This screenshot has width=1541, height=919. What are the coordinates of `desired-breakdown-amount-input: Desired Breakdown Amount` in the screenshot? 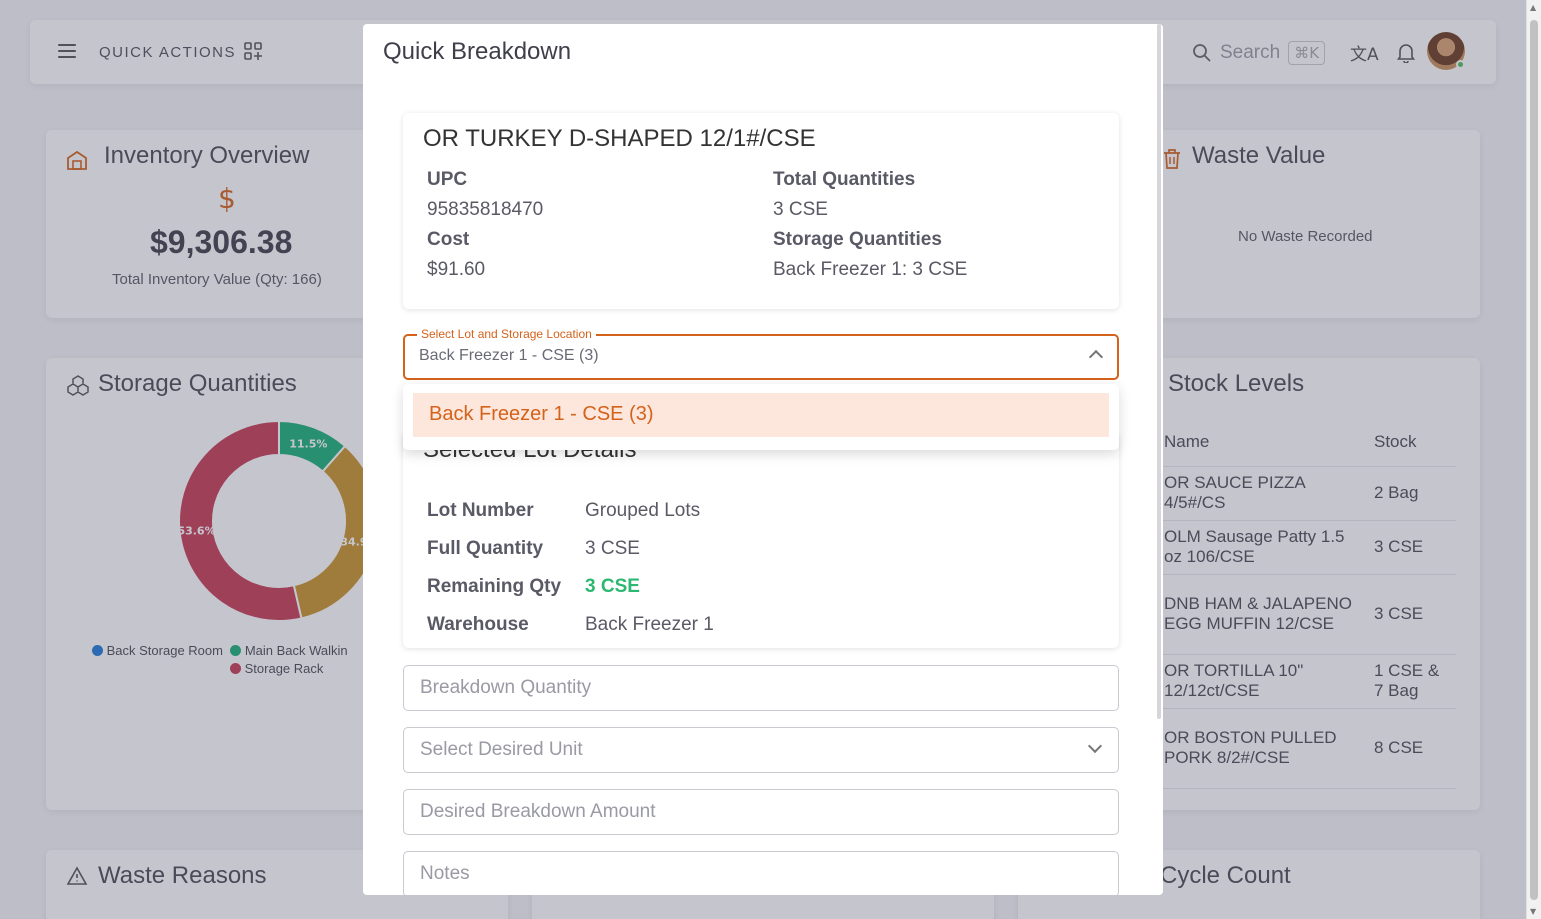 It's located at (761, 812).